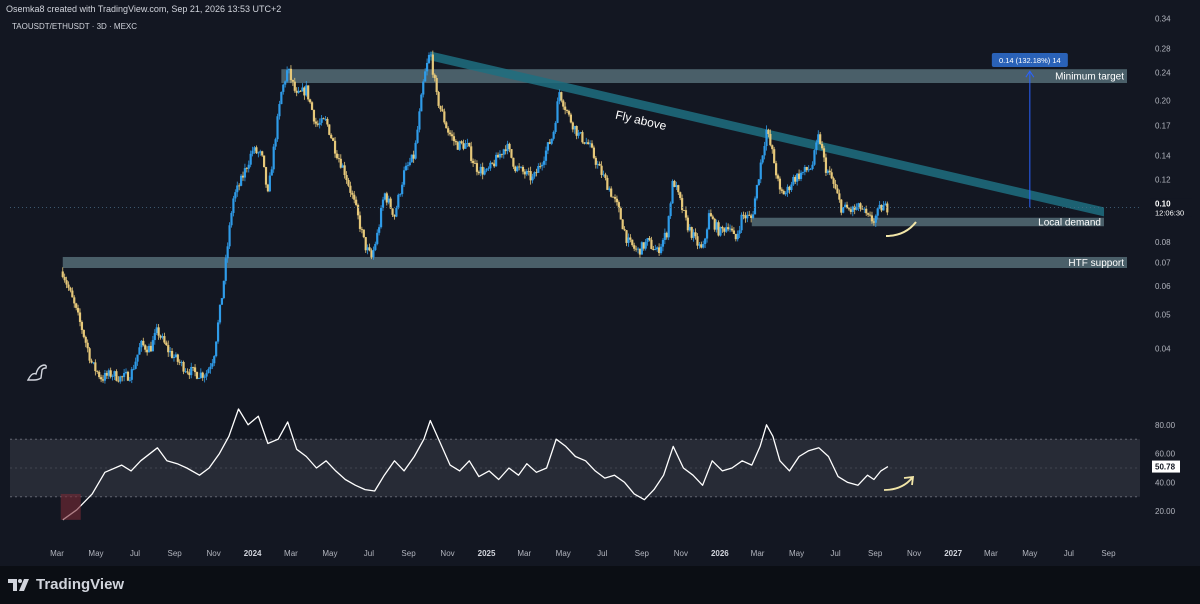 The height and width of the screenshot is (604, 1200). Describe the element at coordinates (1163, 262) in the screenshot. I see `price-tick-label: 0.07` at that location.